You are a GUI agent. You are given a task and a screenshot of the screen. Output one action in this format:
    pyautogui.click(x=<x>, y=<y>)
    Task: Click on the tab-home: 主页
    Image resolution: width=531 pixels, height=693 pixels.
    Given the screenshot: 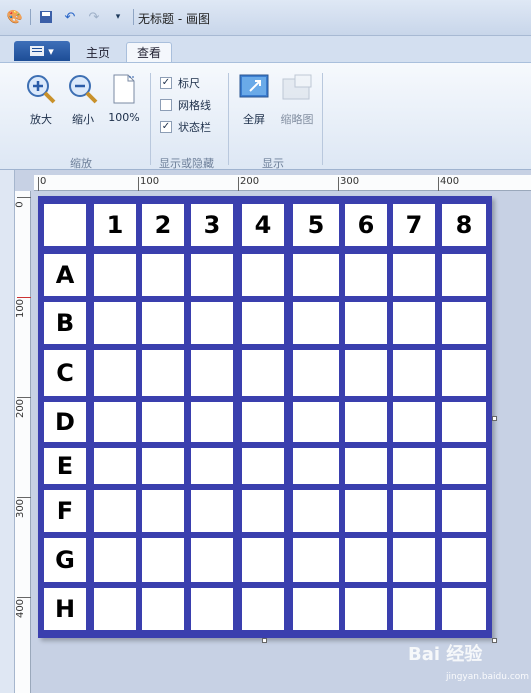 What is the action you would take?
    pyautogui.click(x=98, y=52)
    